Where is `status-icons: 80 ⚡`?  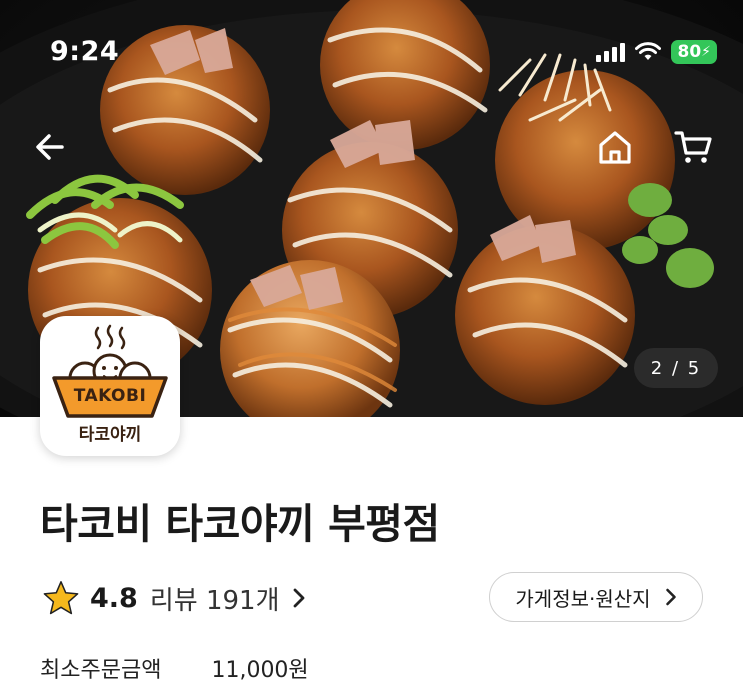 status-icons: 80 ⚡ is located at coordinates (656, 52).